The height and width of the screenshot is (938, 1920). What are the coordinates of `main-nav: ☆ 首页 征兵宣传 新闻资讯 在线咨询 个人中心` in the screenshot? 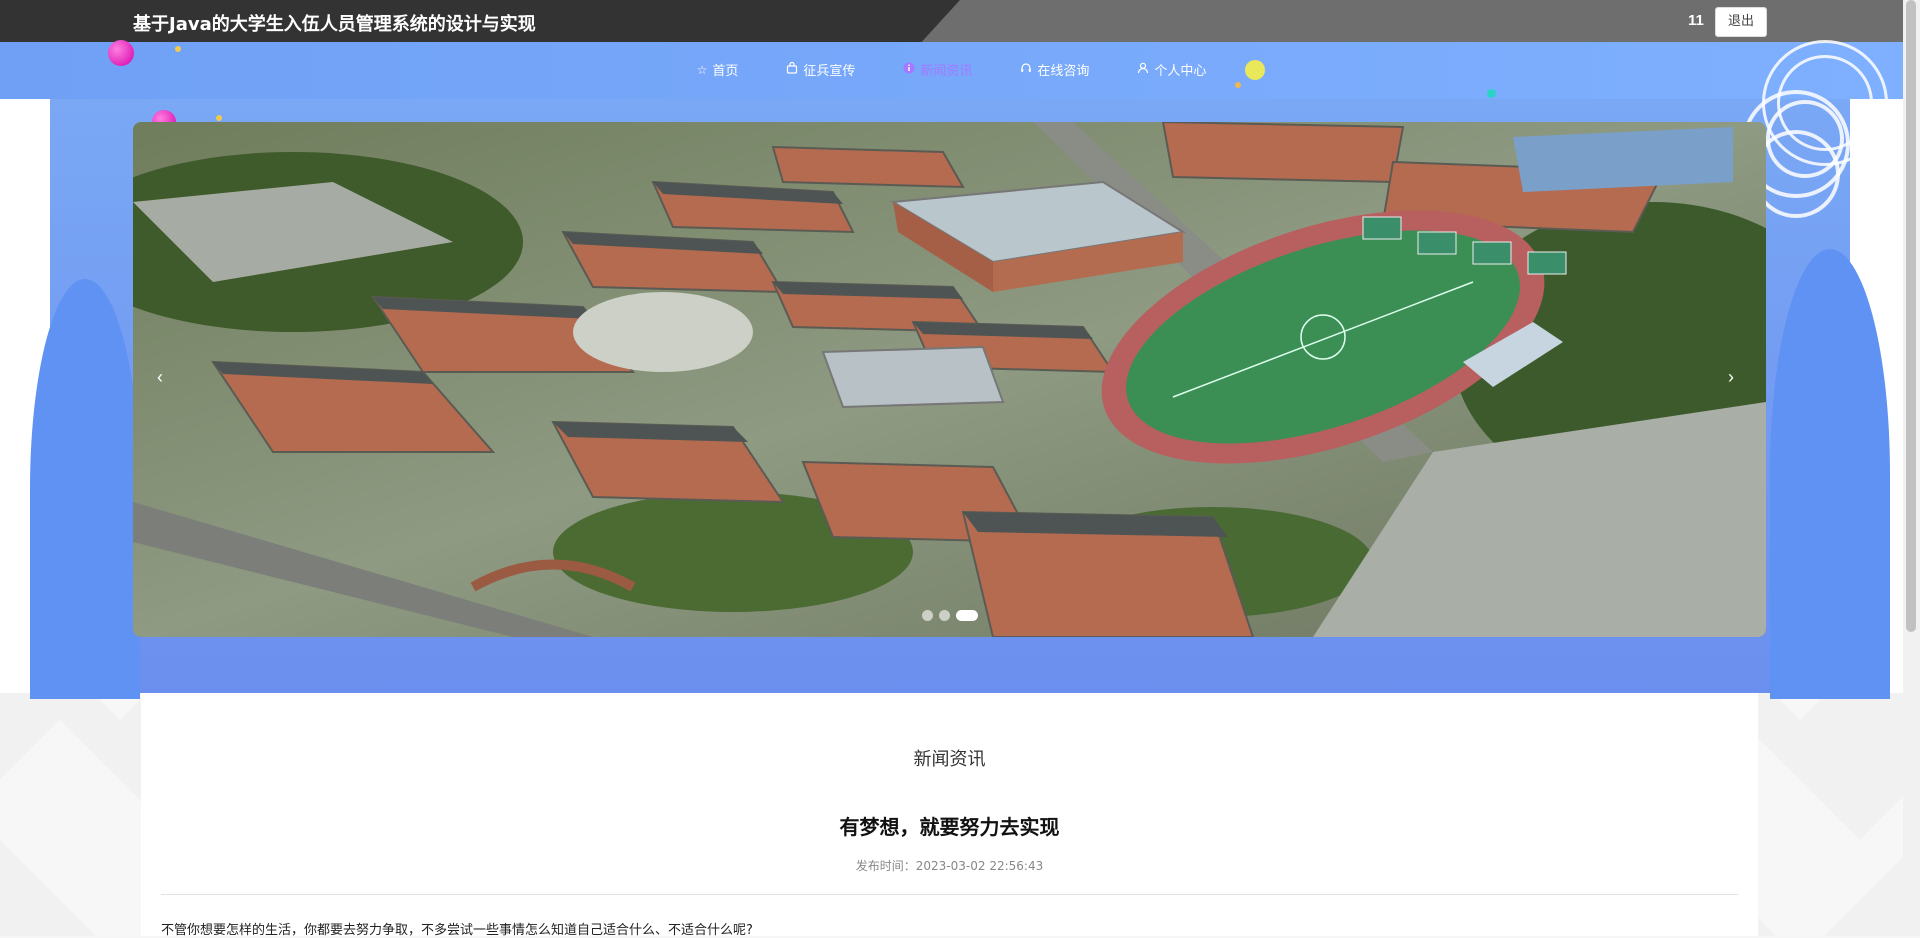 It's located at (951, 69).